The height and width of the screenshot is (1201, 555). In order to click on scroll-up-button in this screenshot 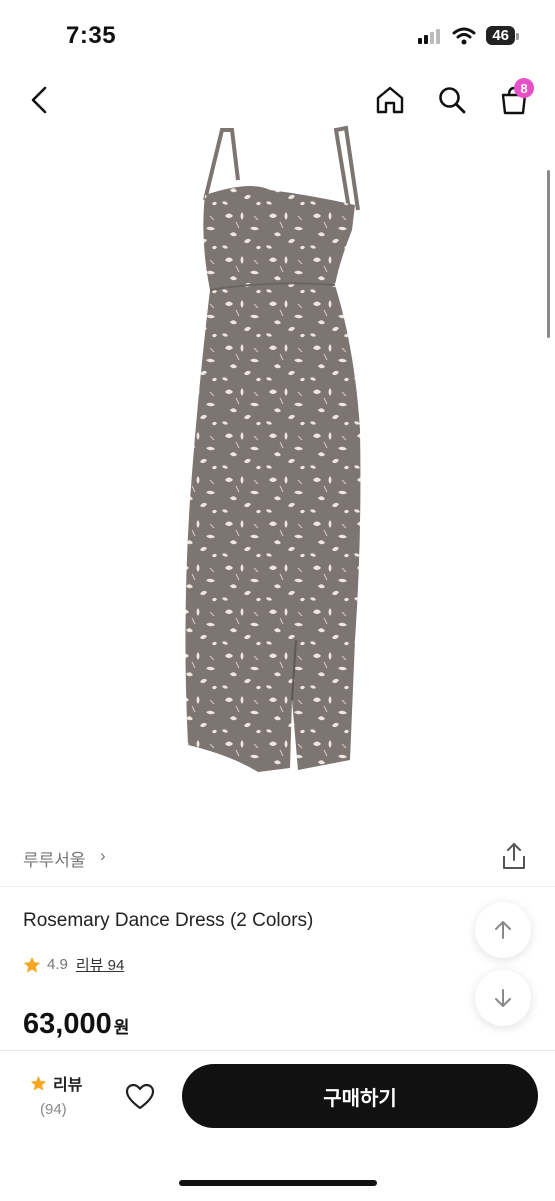, I will do `click(503, 930)`.